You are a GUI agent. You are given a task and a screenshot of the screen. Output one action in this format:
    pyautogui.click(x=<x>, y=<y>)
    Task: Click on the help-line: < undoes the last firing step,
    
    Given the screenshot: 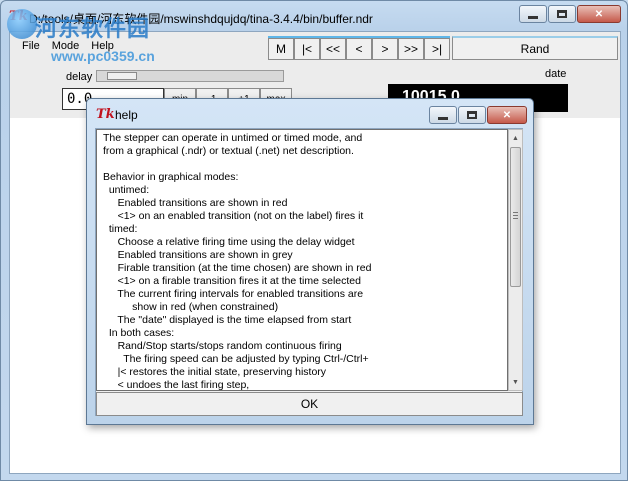 What is the action you would take?
    pyautogui.click(x=176, y=385)
    